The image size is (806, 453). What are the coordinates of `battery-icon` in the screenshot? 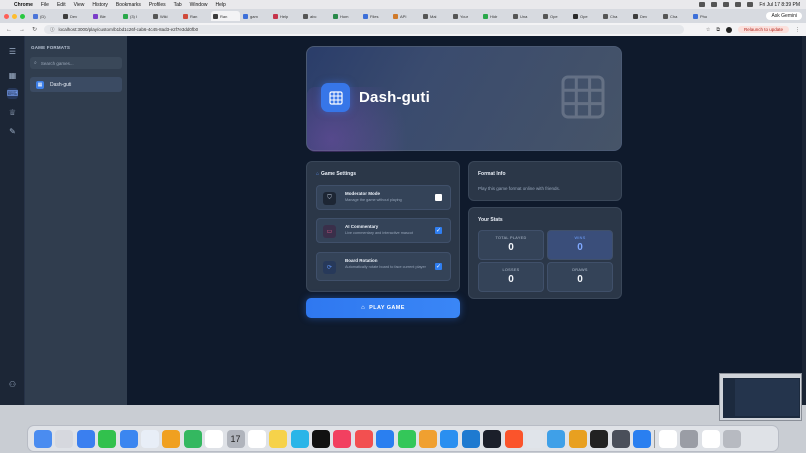 It's located at (738, 4).